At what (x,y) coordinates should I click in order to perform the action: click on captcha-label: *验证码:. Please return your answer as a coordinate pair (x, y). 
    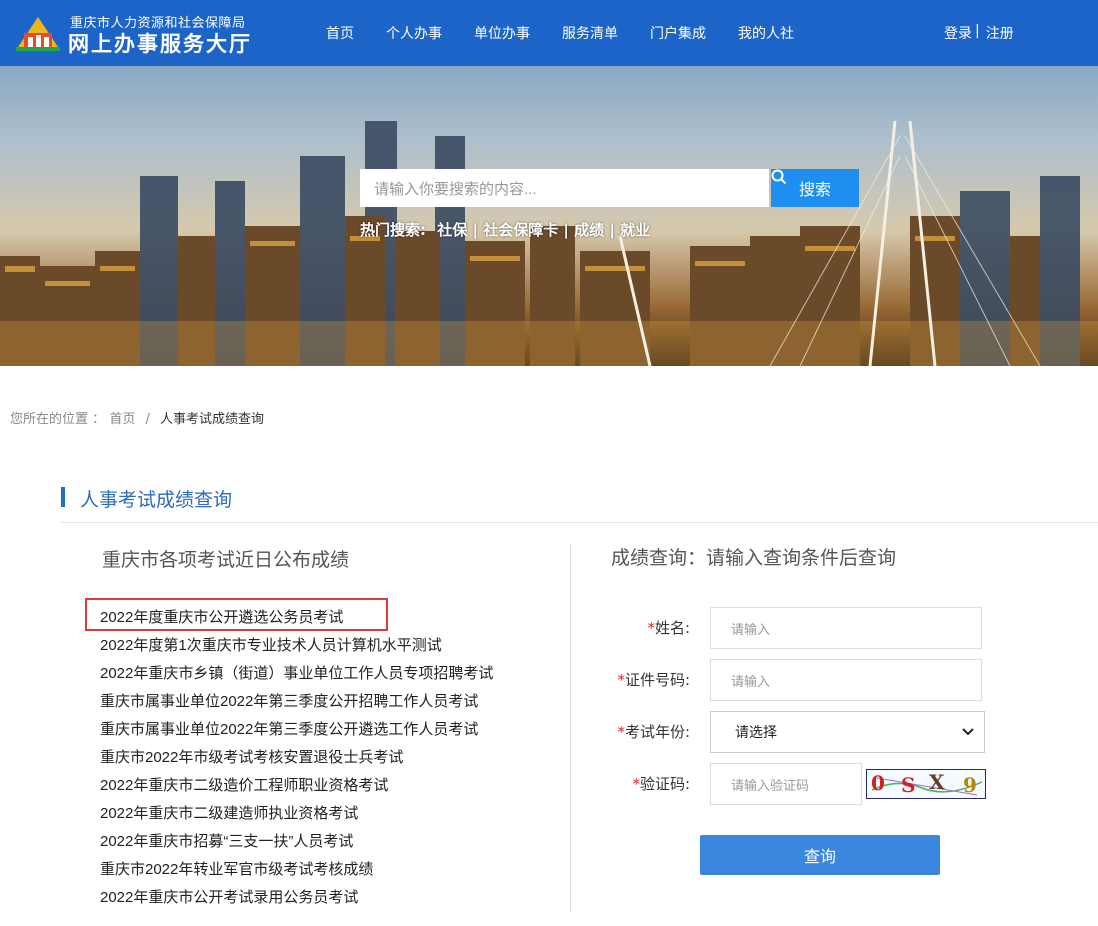
    Looking at the image, I should click on (630, 783).